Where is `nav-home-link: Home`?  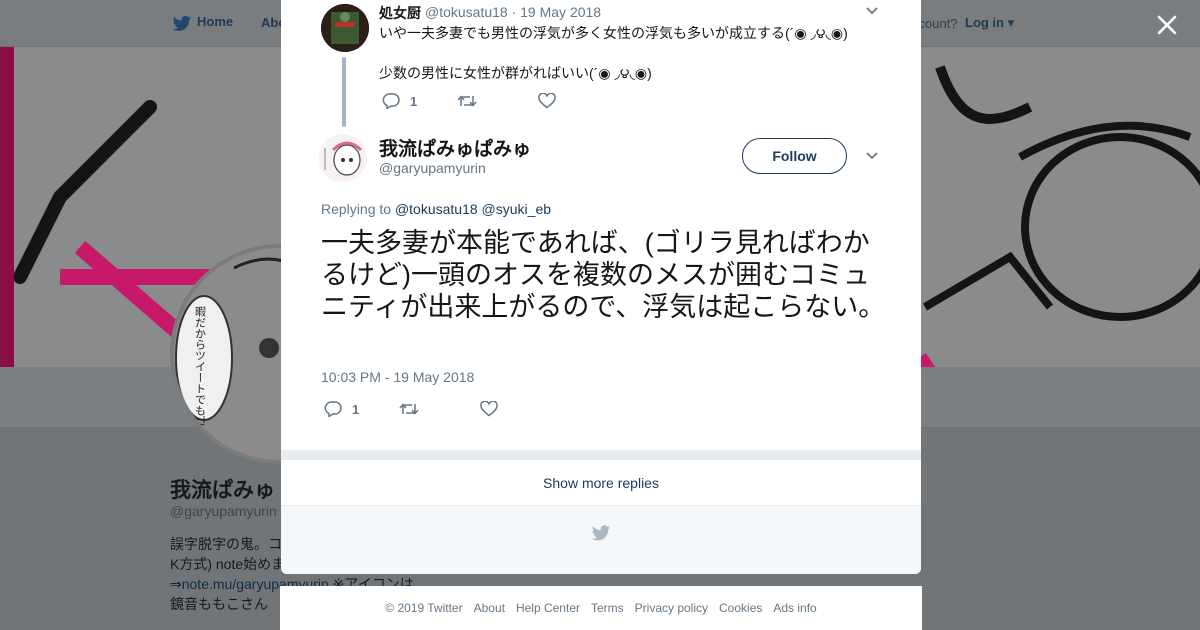 nav-home-link: Home is located at coordinates (215, 21).